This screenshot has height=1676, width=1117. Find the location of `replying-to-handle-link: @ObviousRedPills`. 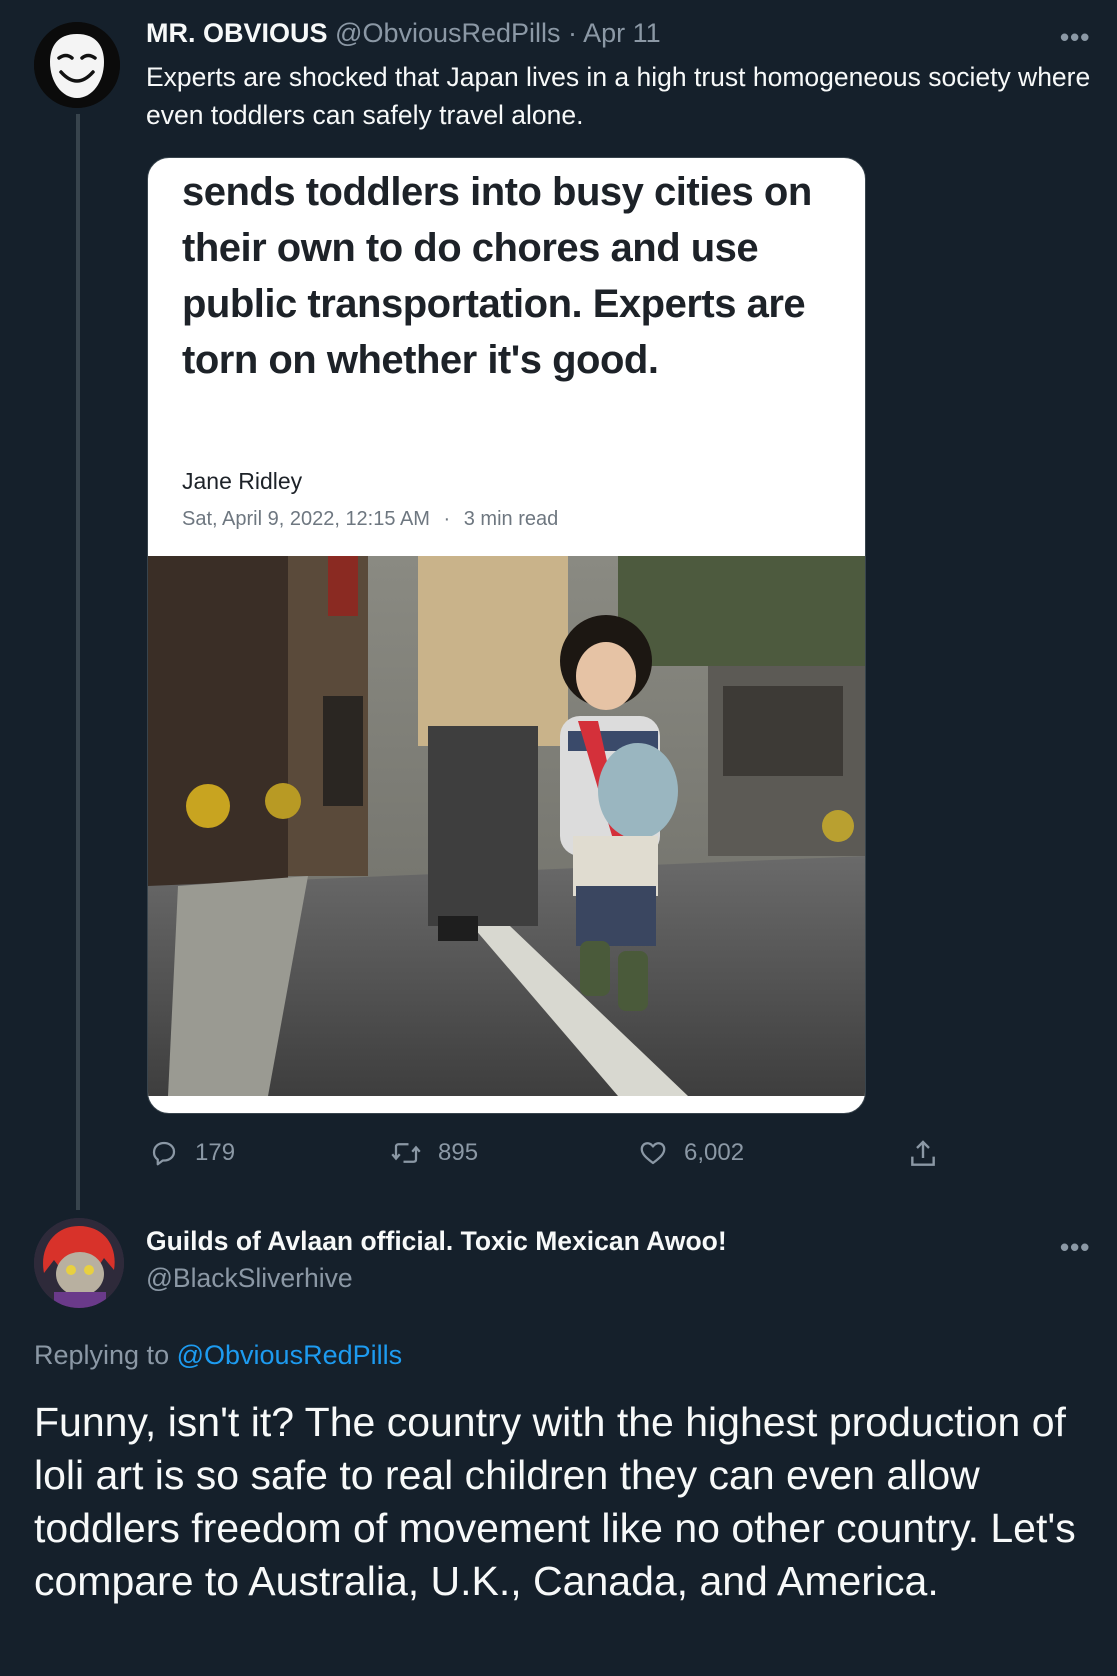

replying-to-handle-link: @ObviousRedPills is located at coordinates (290, 1355).